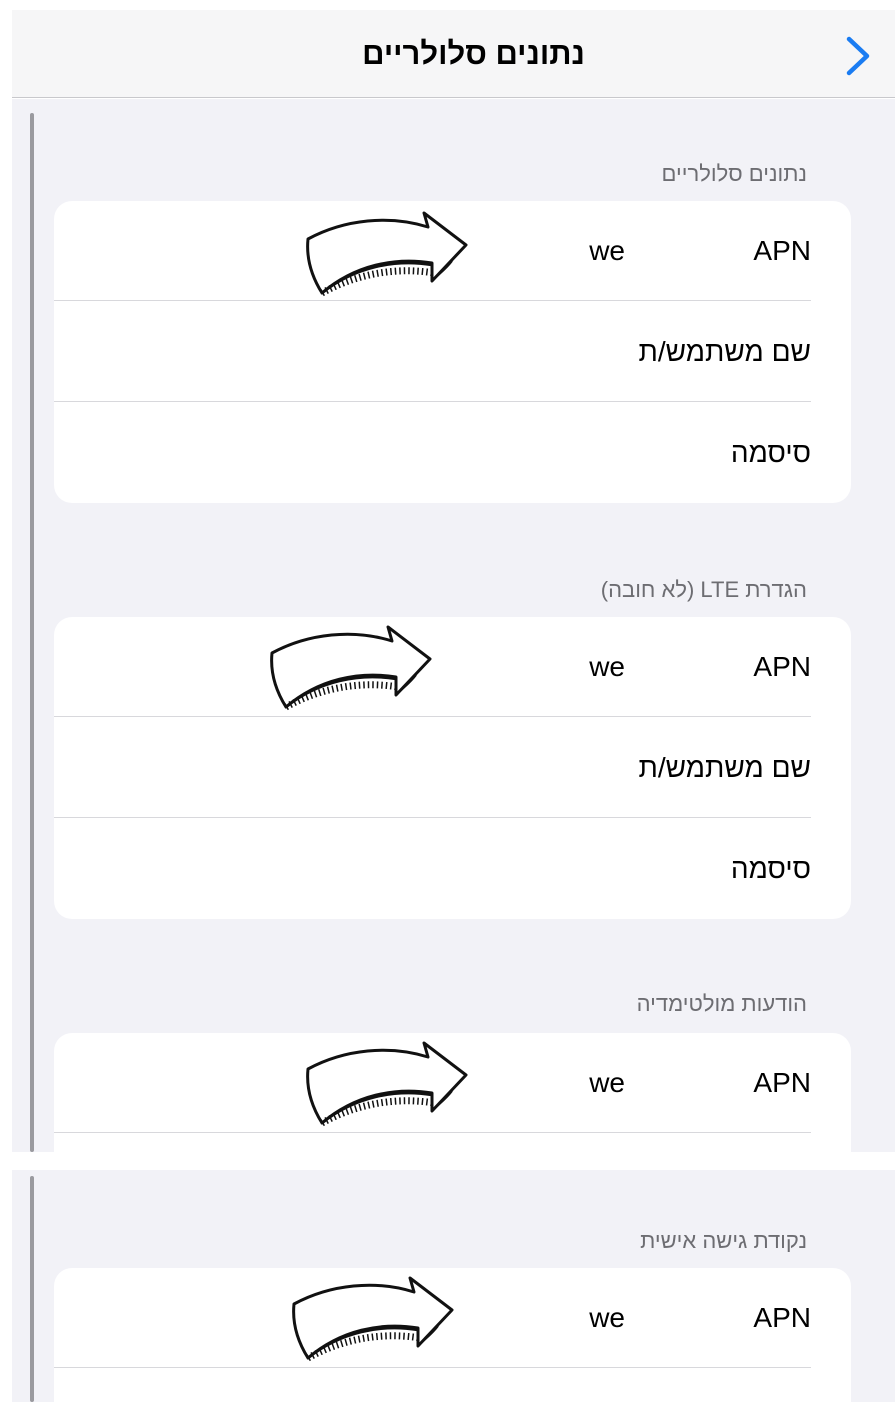 The image size is (895, 1402). Describe the element at coordinates (723, 1240) in the screenshot. I see `section-header-personal-hotspot: נקודת גישה אישית` at that location.